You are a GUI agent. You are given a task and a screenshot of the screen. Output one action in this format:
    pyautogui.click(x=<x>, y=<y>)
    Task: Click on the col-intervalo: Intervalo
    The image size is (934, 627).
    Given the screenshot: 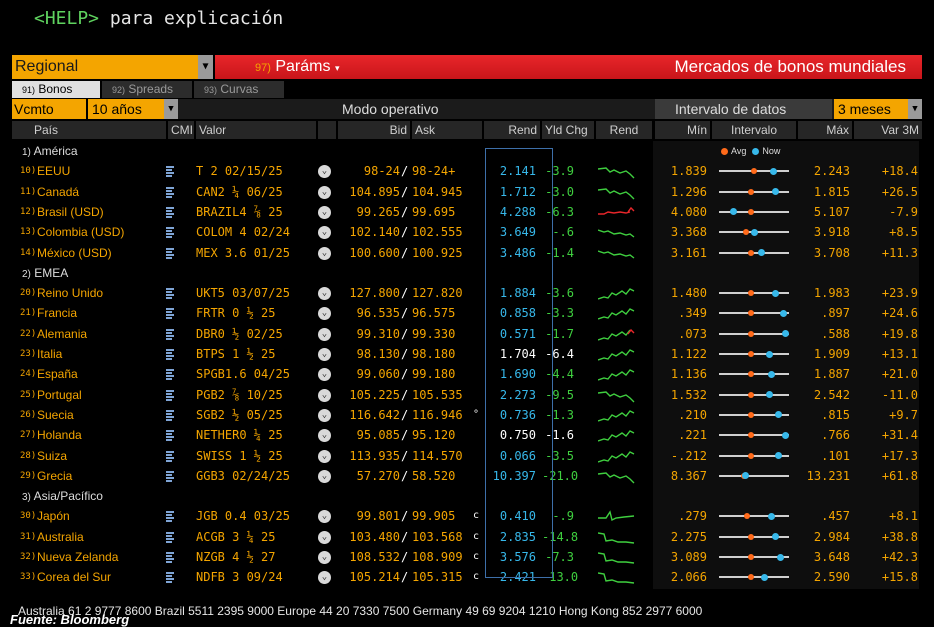 What is the action you would take?
    pyautogui.click(x=754, y=130)
    